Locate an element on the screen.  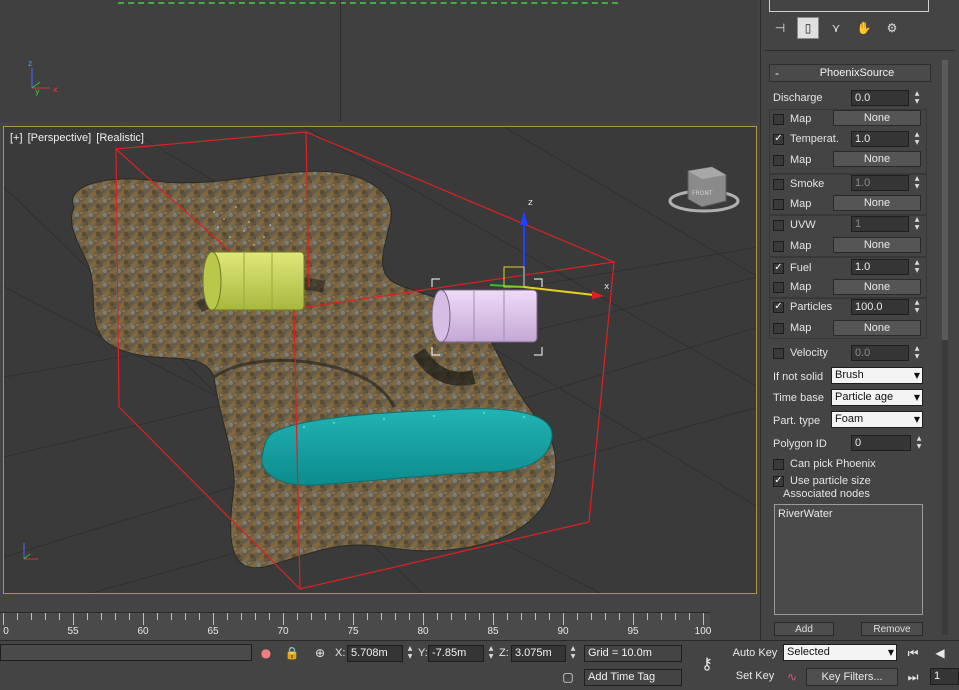
polygon-id-spinner: ▲ ▼ is located at coordinates (919, 443).